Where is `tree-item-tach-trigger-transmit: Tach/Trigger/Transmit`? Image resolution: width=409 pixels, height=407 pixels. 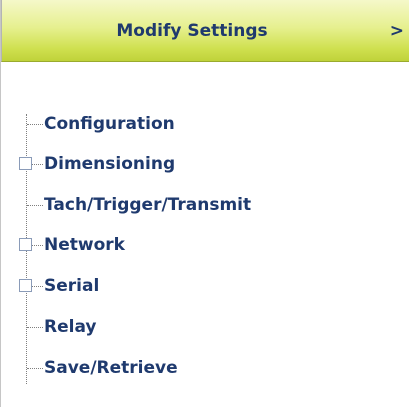 tree-item-tach-trigger-transmit: Tach/Trigger/Transmit is located at coordinates (205, 205).